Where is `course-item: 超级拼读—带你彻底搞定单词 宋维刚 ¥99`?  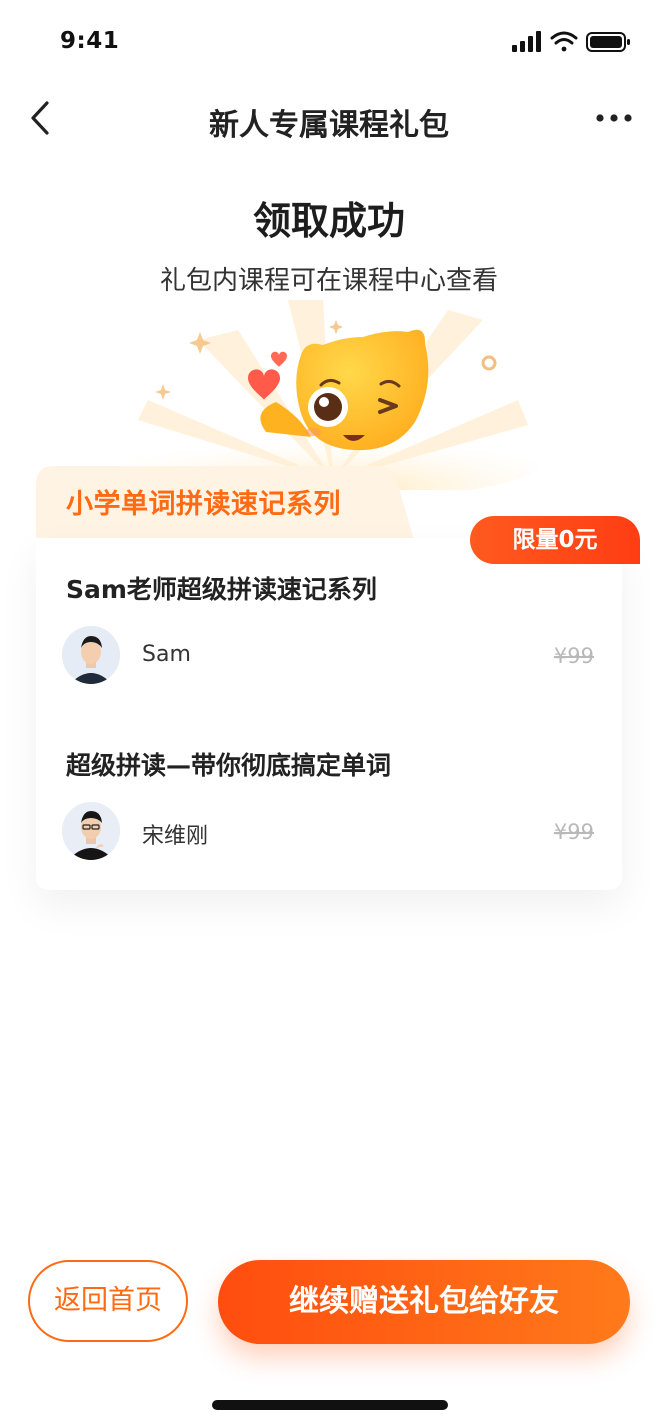
course-item: 超级拼读—带你彻底搞定单词 宋维刚 ¥99 is located at coordinates (329, 821).